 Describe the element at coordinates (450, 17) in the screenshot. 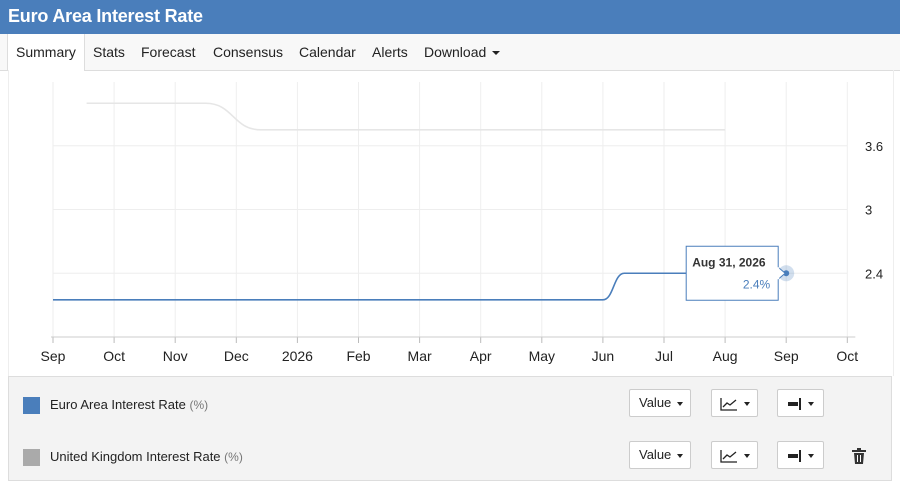

I see `title-bar: Euro Area Interest Rate` at that location.